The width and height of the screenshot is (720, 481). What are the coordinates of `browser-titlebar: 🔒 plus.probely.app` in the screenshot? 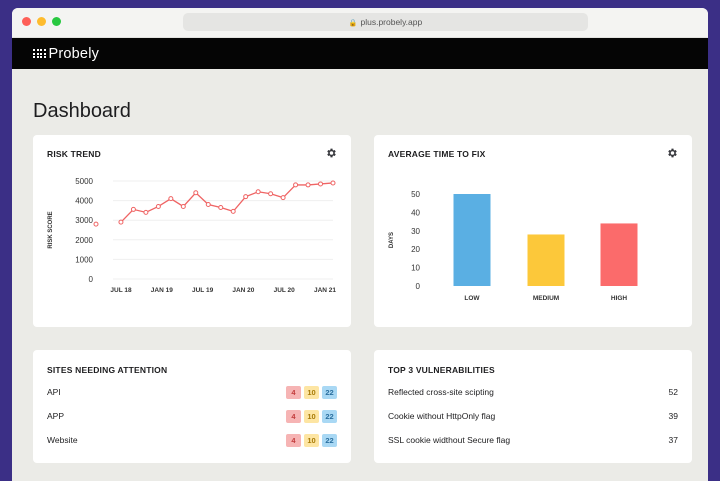 It's located at (360, 23).